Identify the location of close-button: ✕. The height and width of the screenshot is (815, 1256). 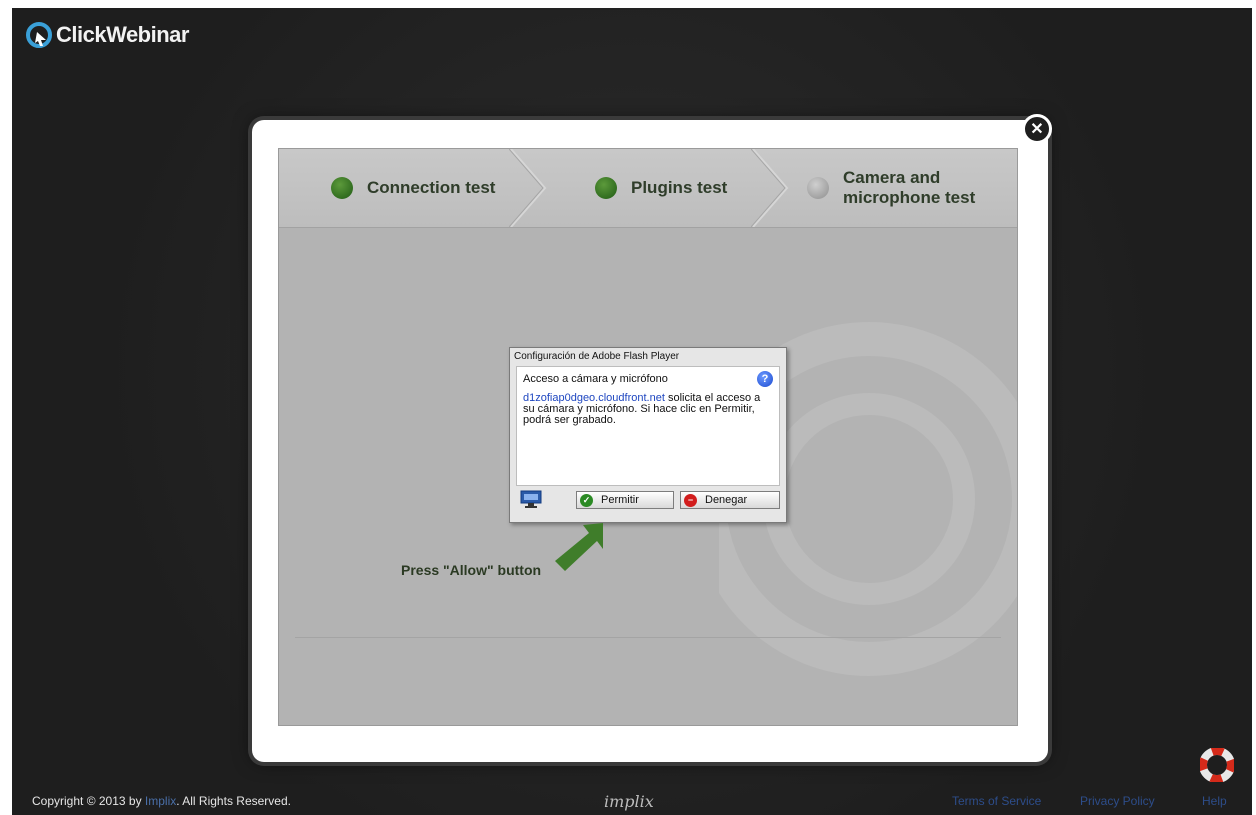
(1037, 129).